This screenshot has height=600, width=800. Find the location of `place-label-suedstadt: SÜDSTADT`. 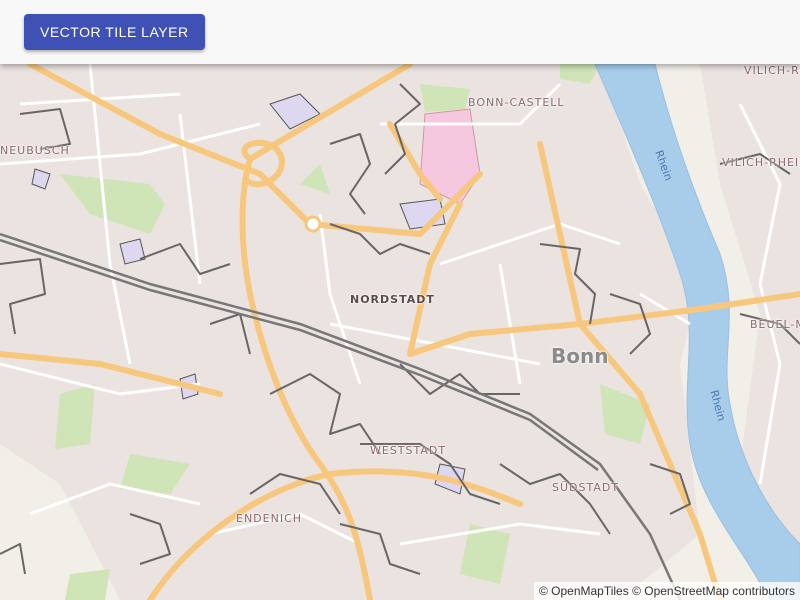

place-label-suedstadt: SÜDSTADT is located at coordinates (586, 487).